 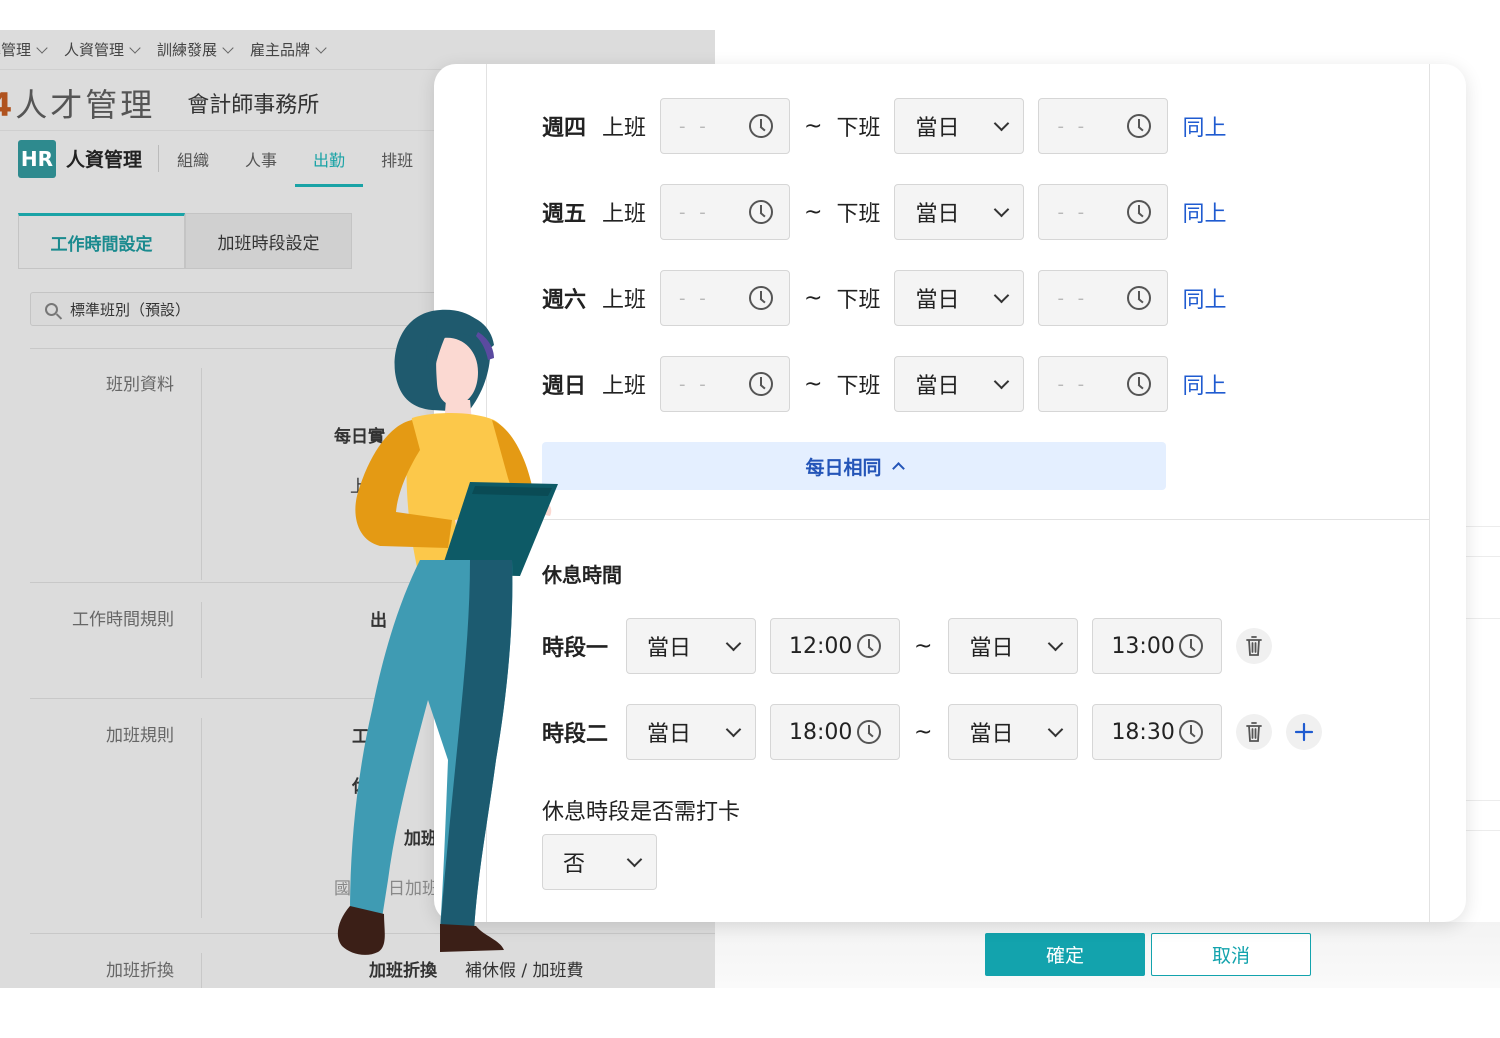 What do you see at coordinates (193, 159) in the screenshot?
I see `tab-organization: 組織` at bounding box center [193, 159].